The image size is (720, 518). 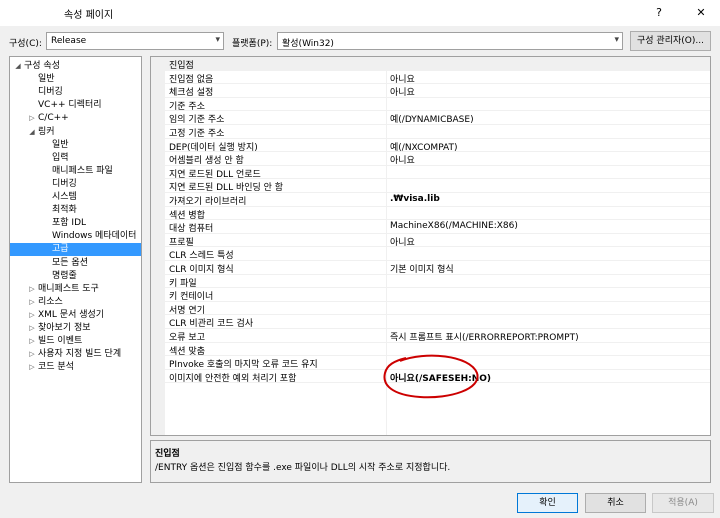 I want to click on property-row: 섹션 맞춤, so click(x=437, y=350).